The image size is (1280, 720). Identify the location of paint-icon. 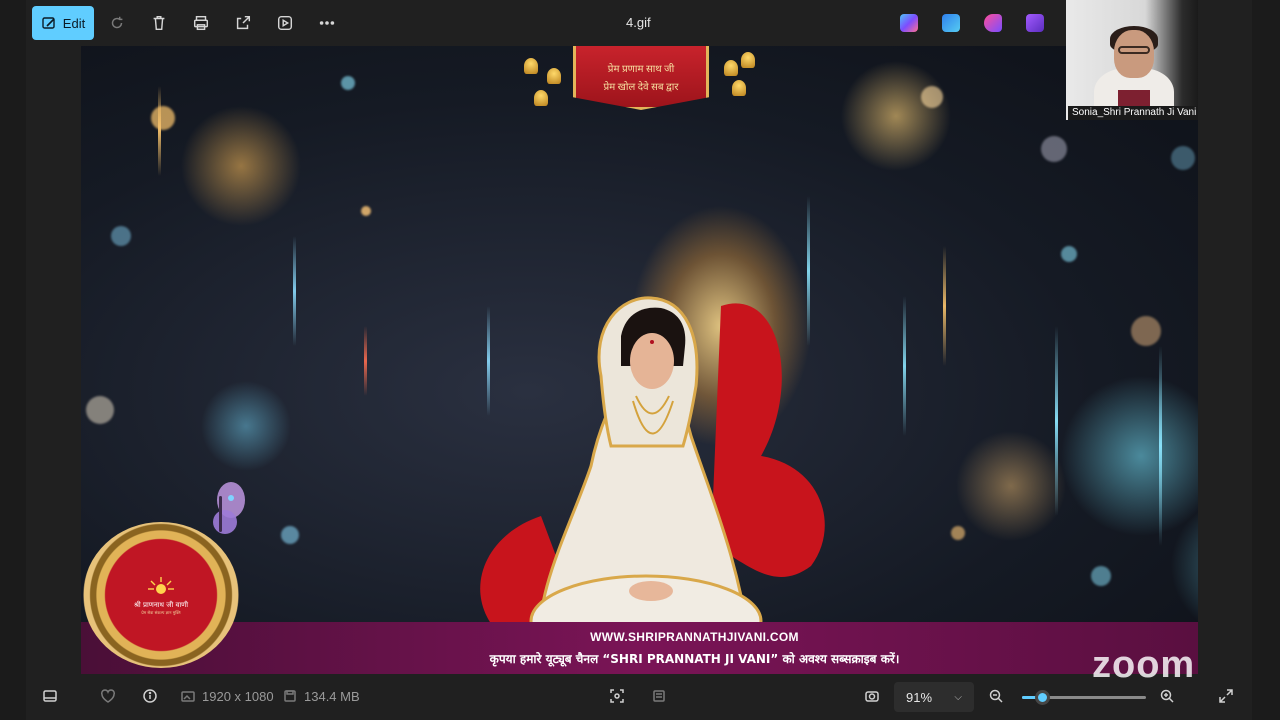
(993, 23).